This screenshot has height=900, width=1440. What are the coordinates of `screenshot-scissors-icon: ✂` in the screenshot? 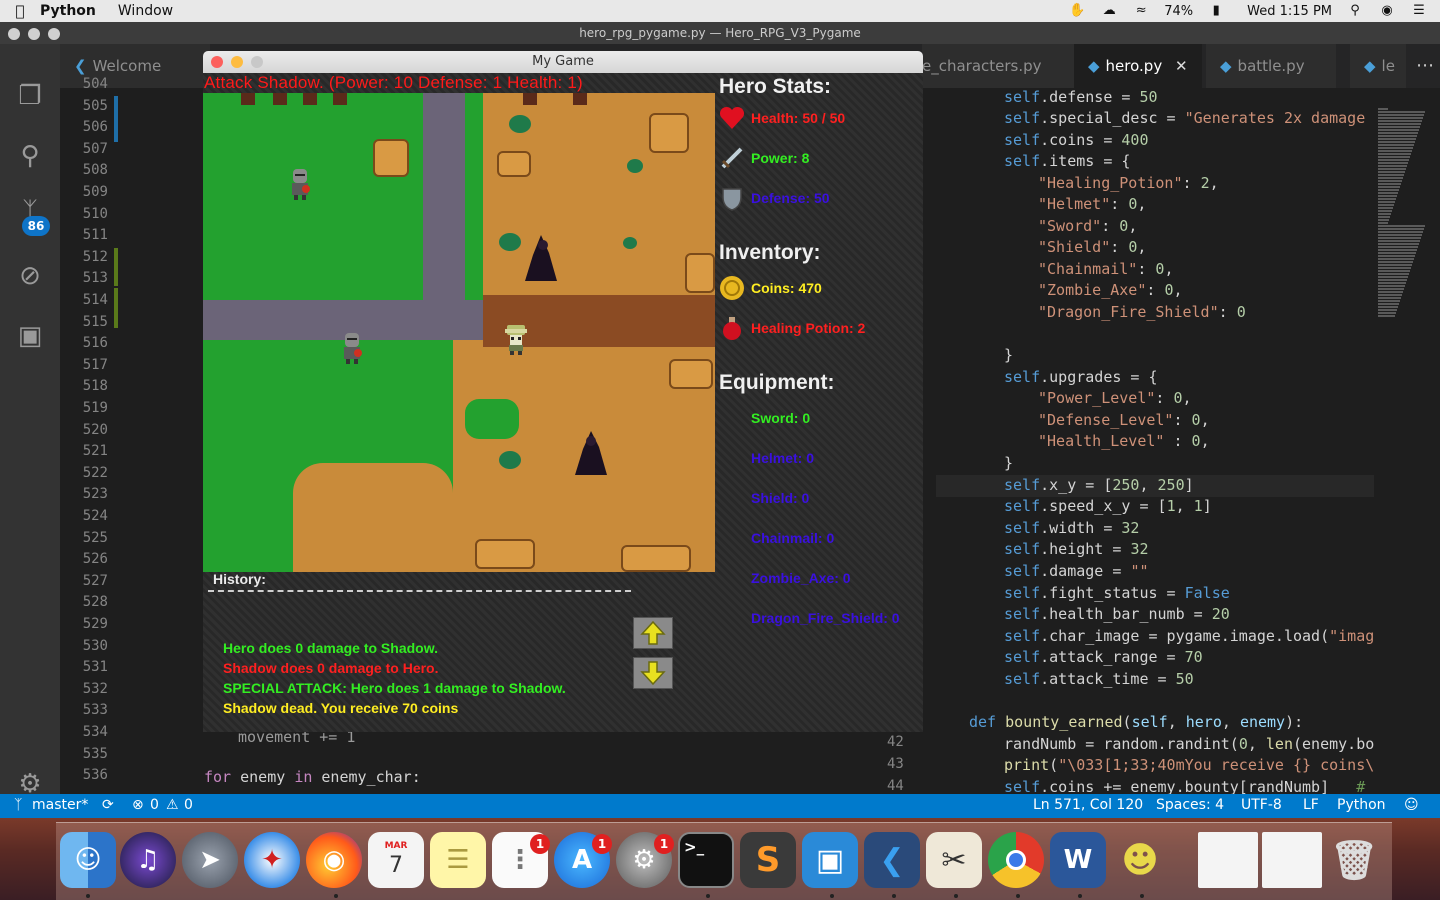 It's located at (954, 860).